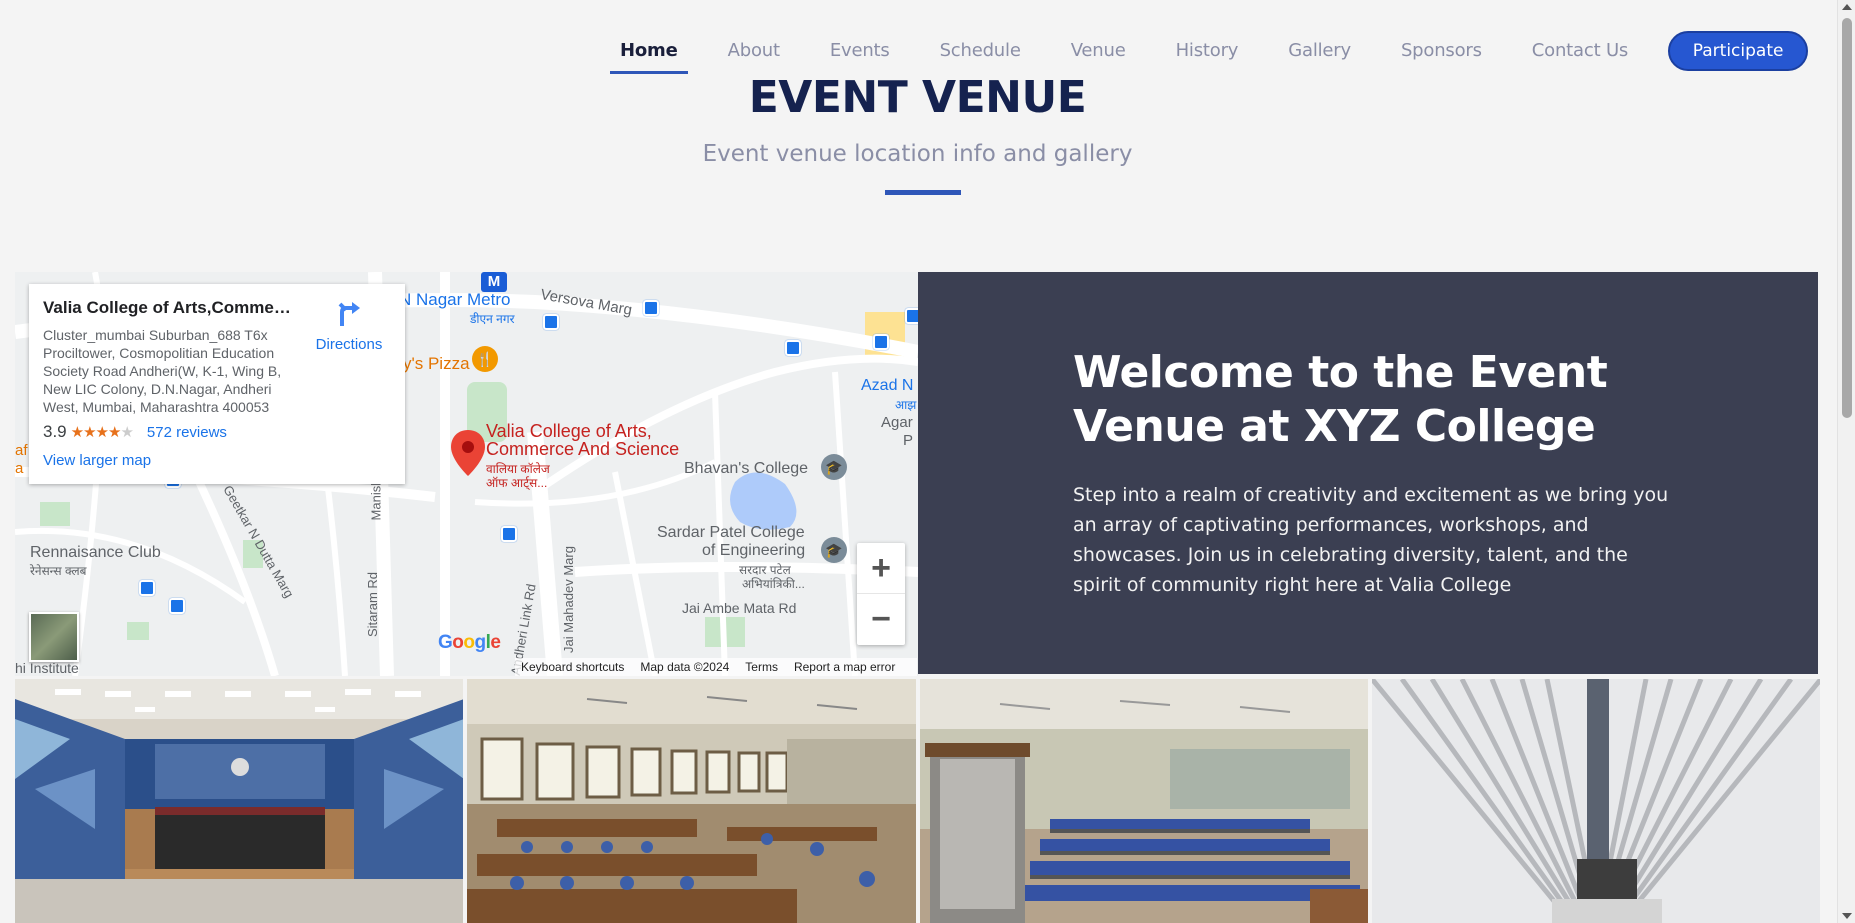 The width and height of the screenshot is (1855, 923). I want to click on map-label-mahadev: Jai Mahadev Marg, so click(568, 599).